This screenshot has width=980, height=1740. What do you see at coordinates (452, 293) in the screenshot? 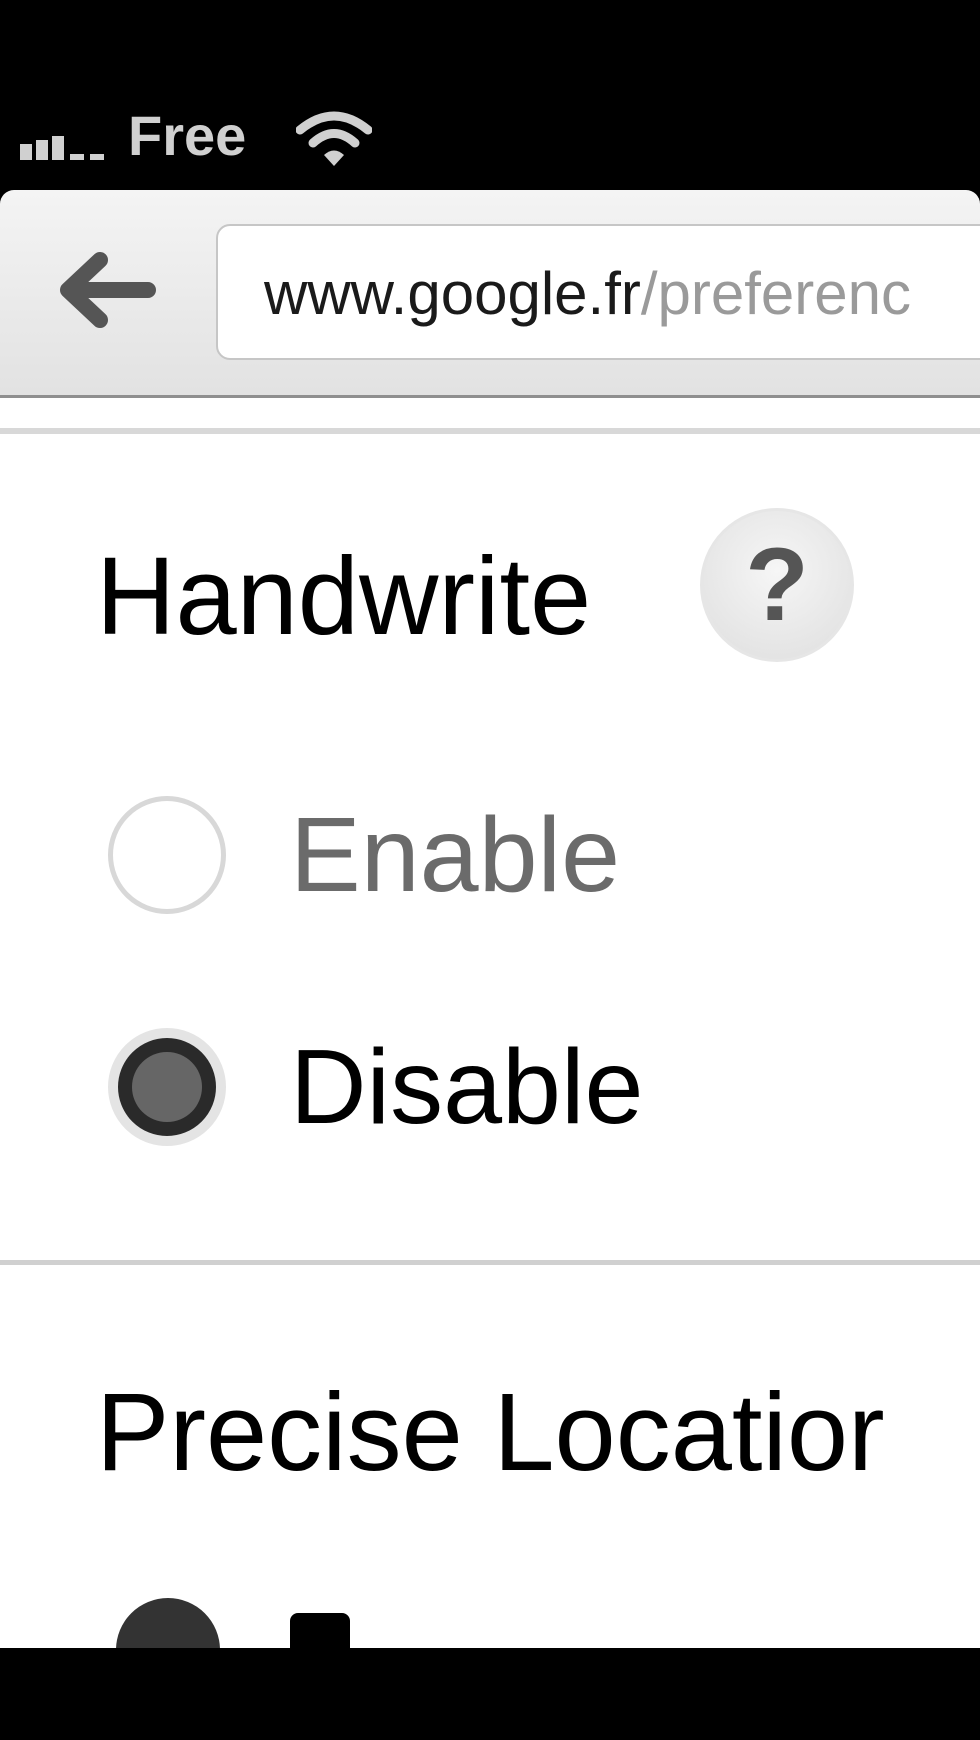
I see `url-domain: www.google.fr` at bounding box center [452, 293].